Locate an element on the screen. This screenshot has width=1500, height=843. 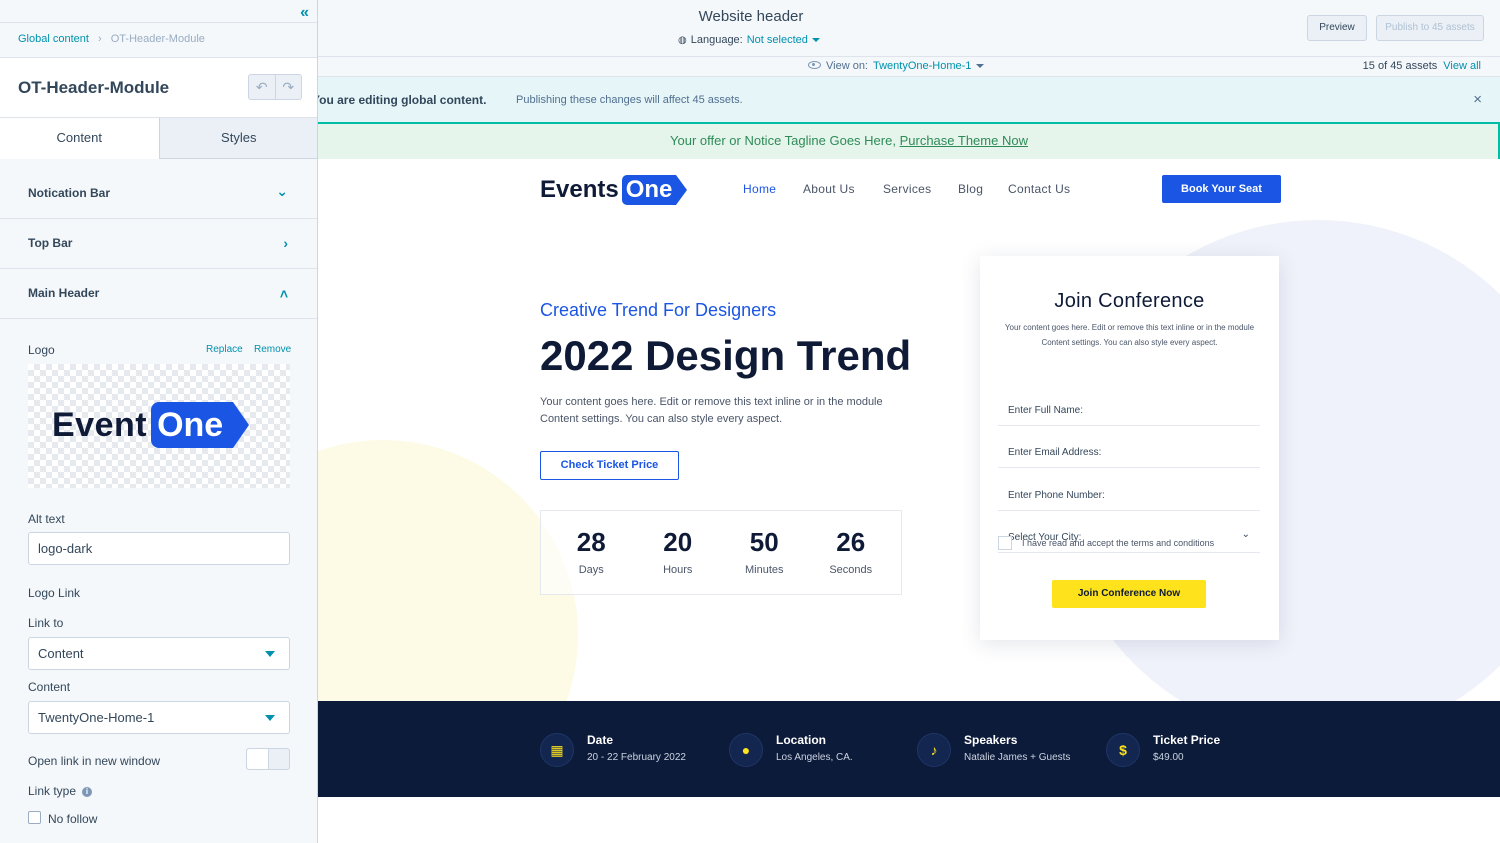
countdown-days: 28 Days is located at coordinates (591, 552).